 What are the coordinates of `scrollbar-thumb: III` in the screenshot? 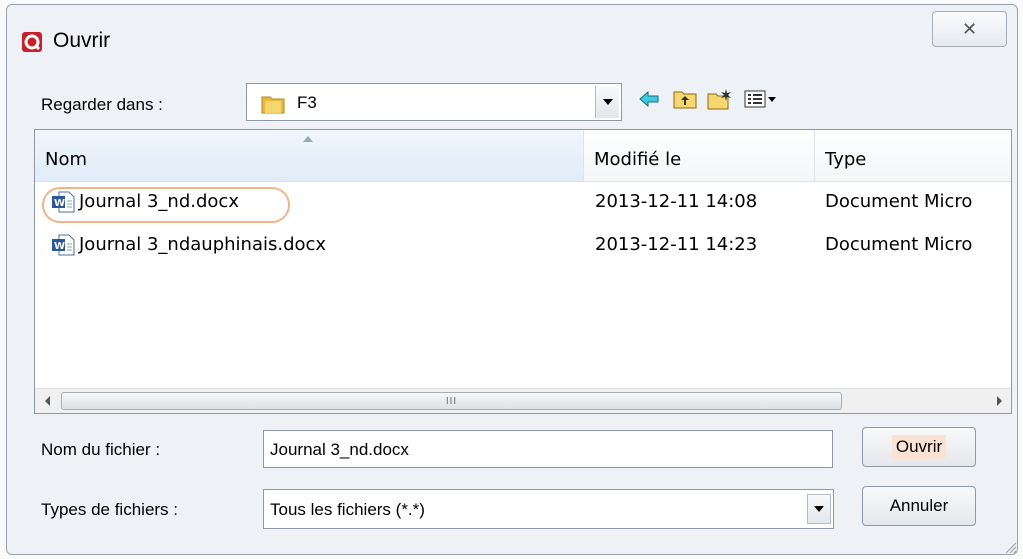 It's located at (451, 401).